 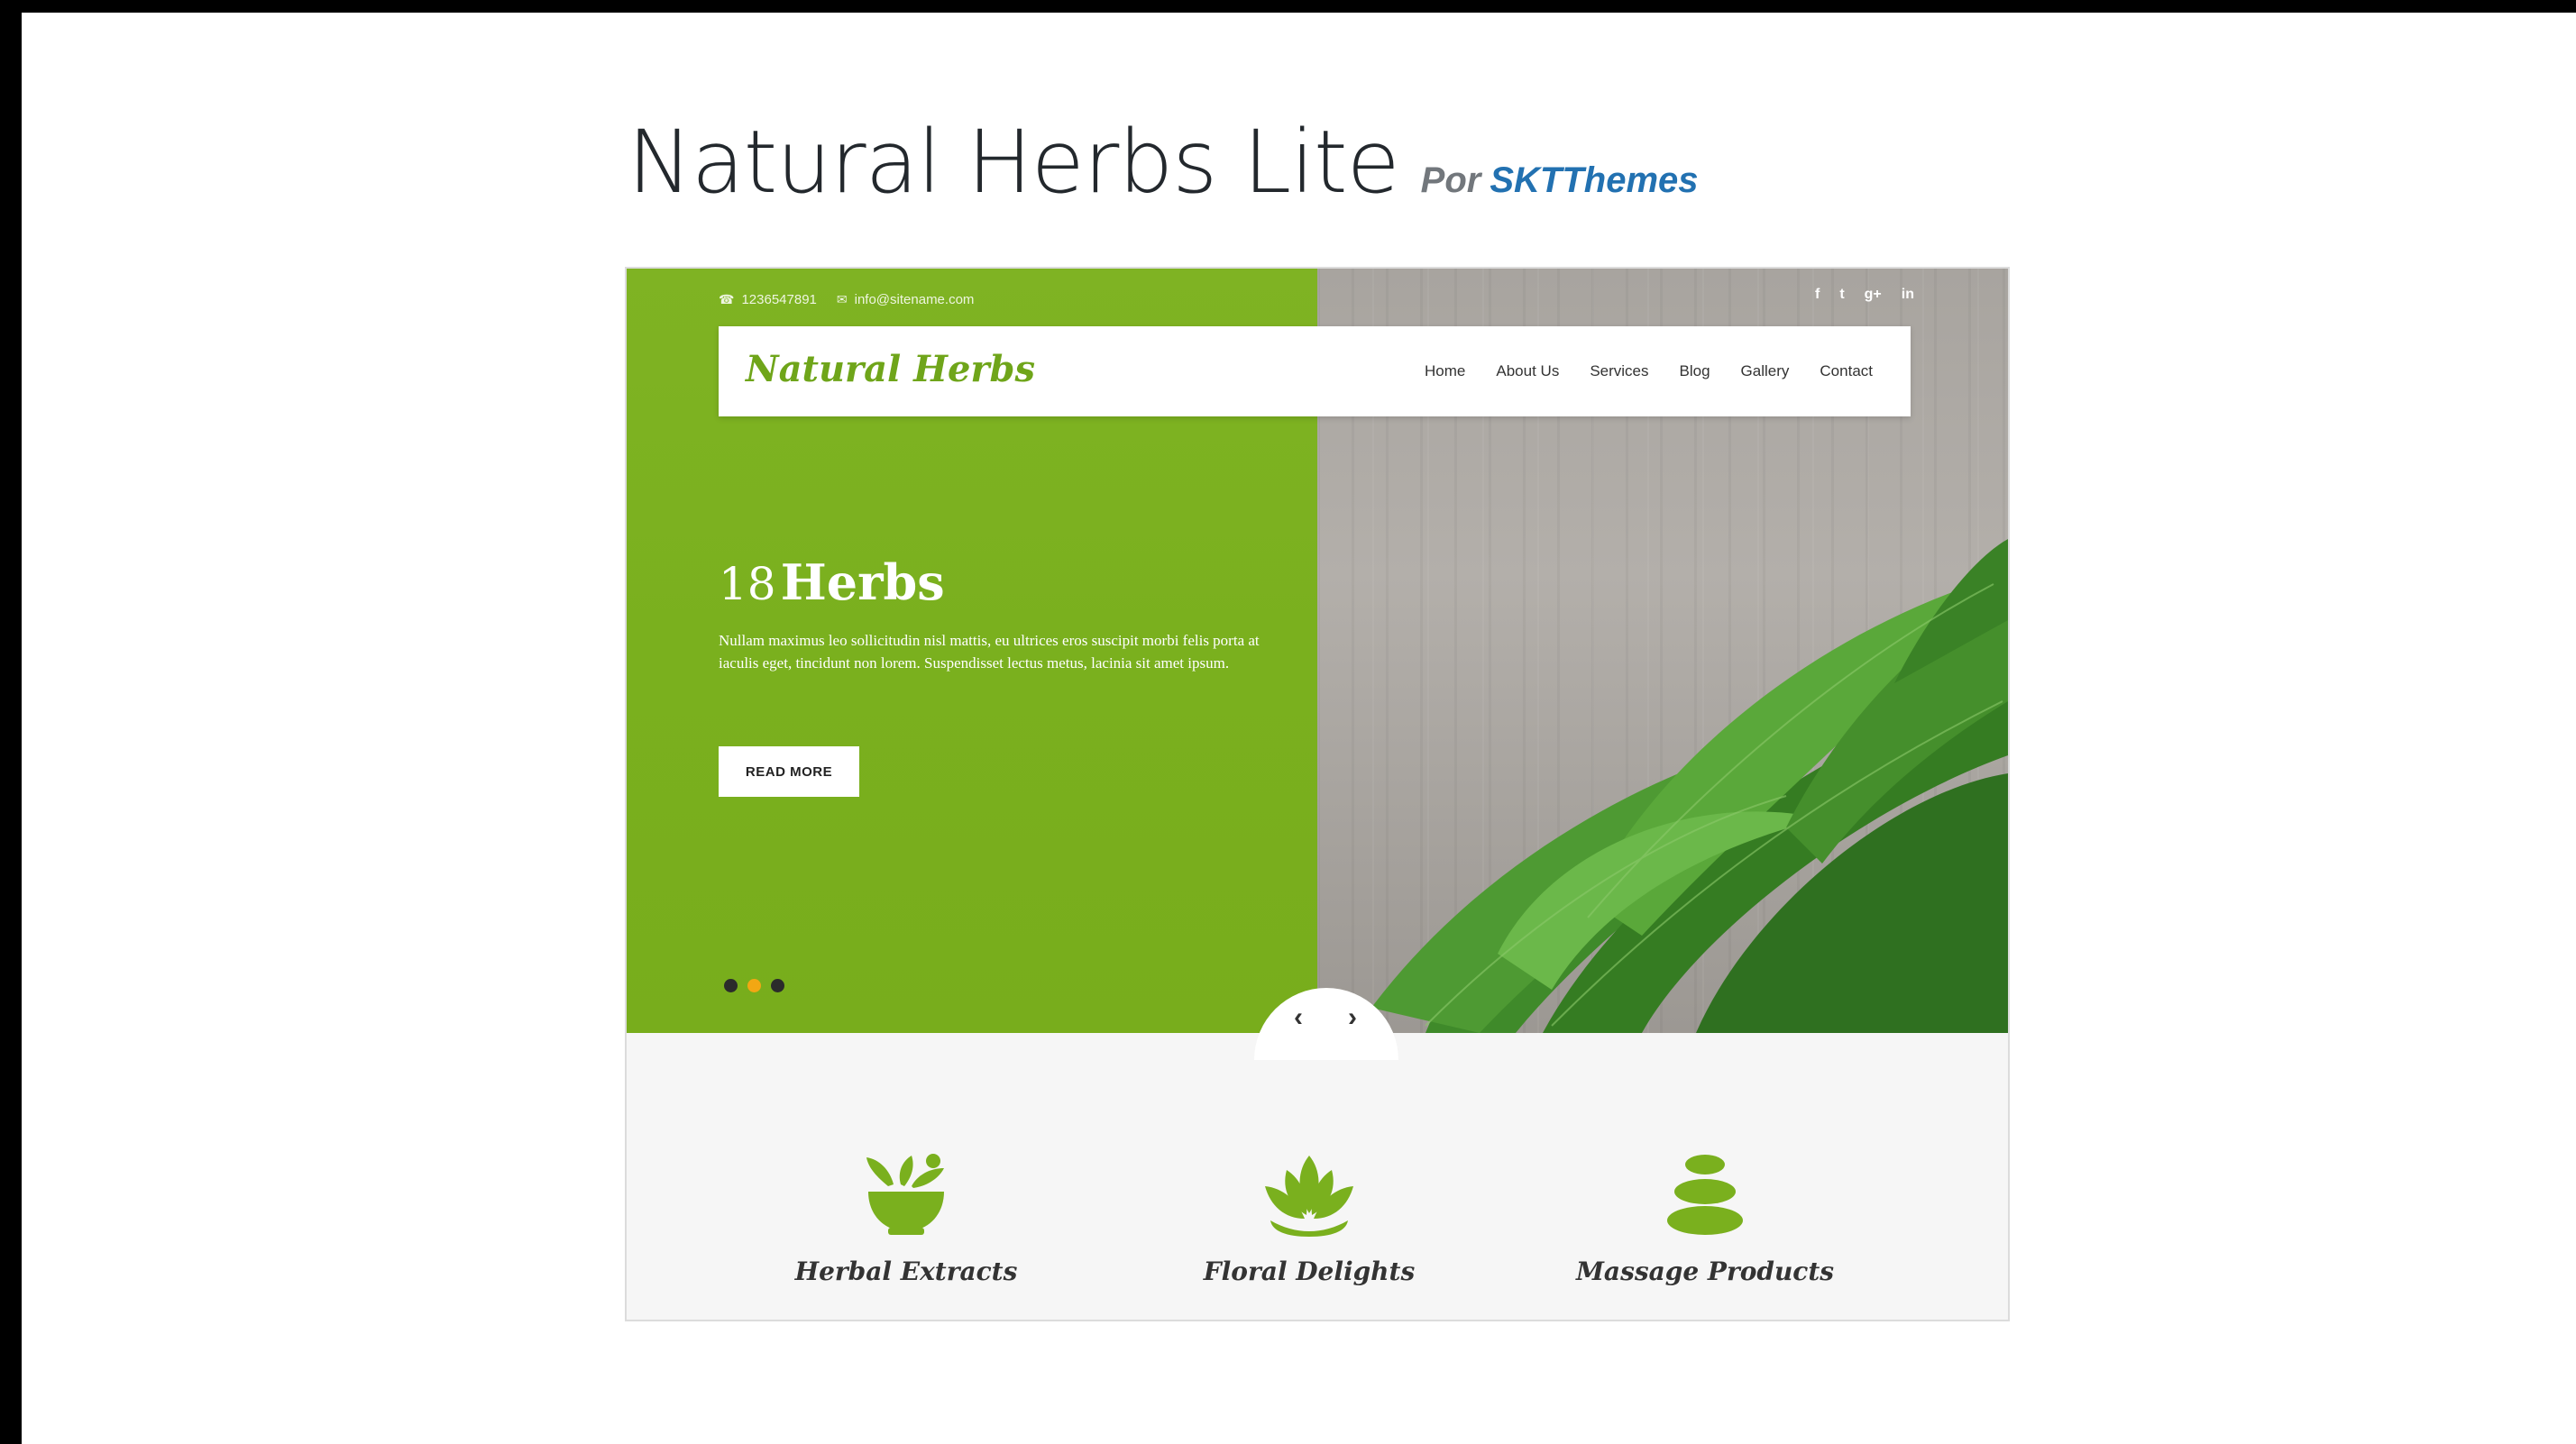 I want to click on menu-item-about: About Us, so click(x=1527, y=371).